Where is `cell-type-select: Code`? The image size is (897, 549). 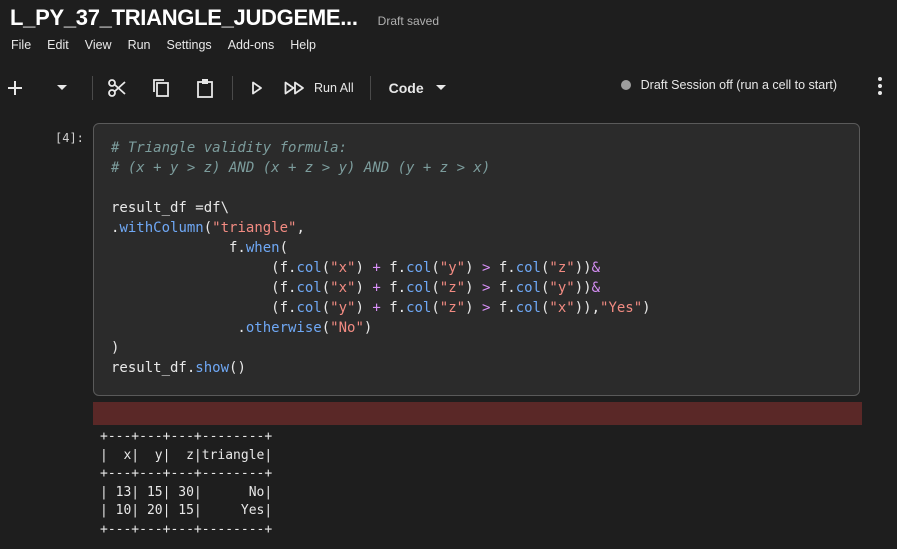
cell-type-select: Code is located at coordinates (417, 88).